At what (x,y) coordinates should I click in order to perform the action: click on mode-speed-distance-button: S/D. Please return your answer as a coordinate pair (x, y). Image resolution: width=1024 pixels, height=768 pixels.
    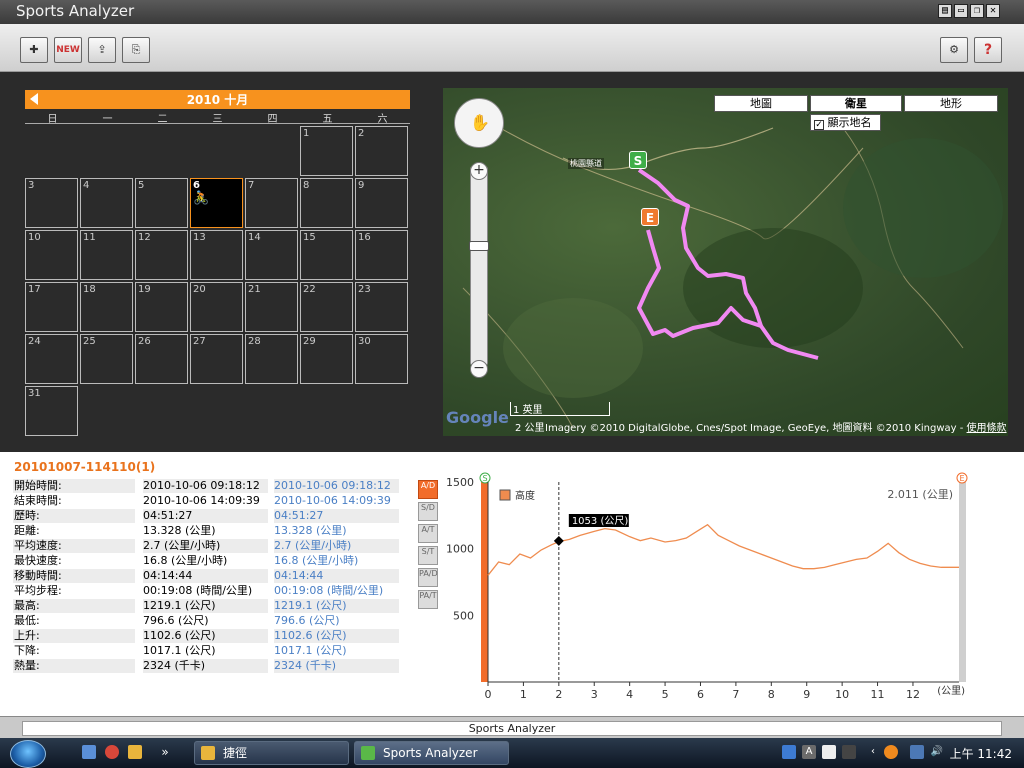
    Looking at the image, I should click on (428, 511).